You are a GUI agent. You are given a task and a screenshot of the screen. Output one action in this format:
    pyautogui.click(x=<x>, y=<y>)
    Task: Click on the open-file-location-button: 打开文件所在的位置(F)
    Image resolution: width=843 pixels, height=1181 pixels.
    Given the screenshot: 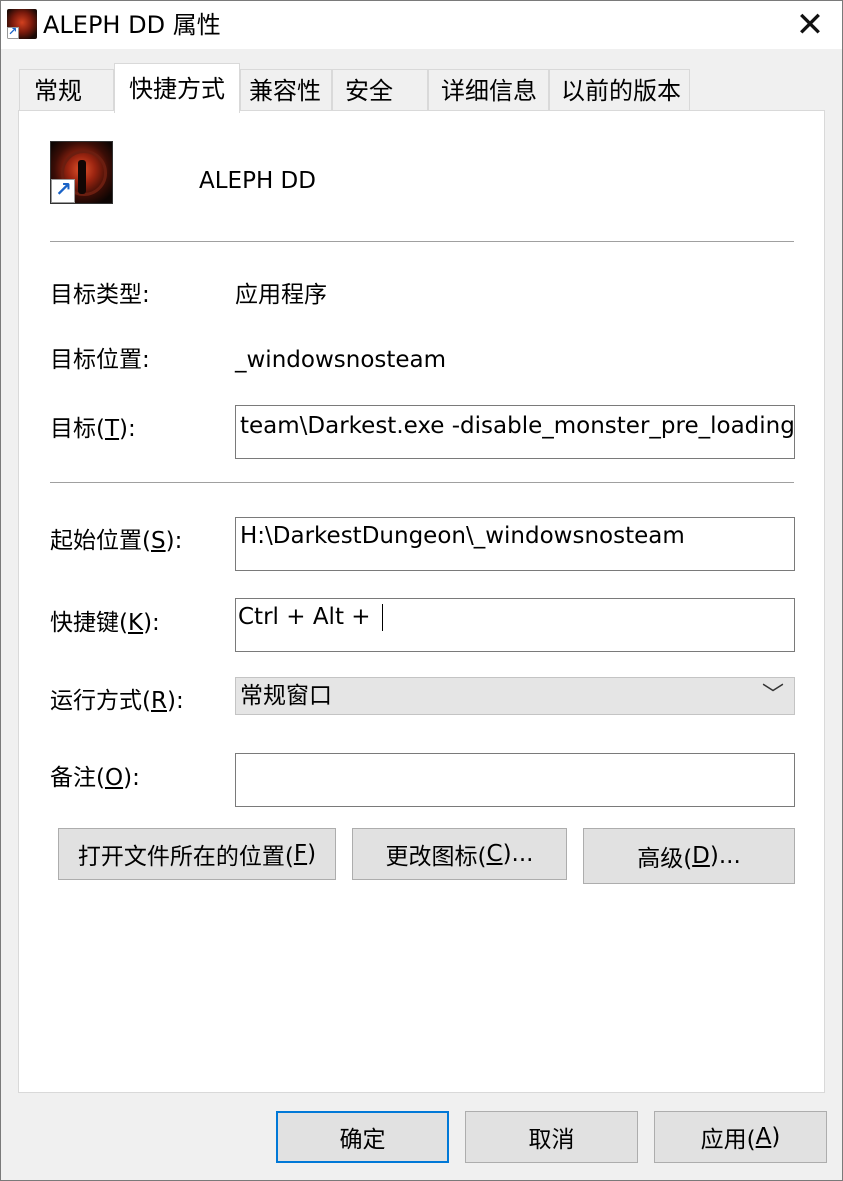 What is the action you would take?
    pyautogui.click(x=197, y=854)
    